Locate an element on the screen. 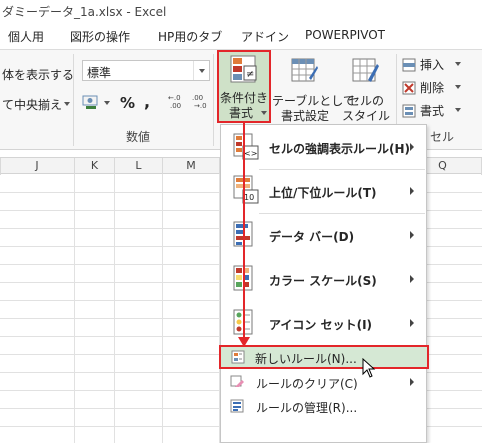 Image resolution: width=482 pixels, height=443 pixels. format-button: 書式 is located at coordinates (432, 110).